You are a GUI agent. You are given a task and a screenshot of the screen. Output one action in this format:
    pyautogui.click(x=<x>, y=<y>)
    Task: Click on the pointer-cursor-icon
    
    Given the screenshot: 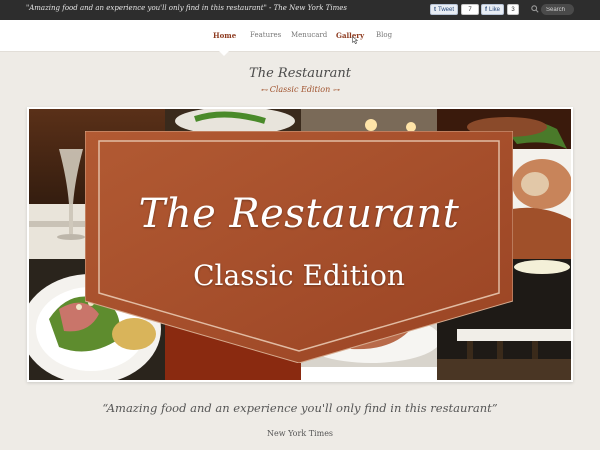 What is the action you would take?
    pyautogui.click(x=355, y=40)
    